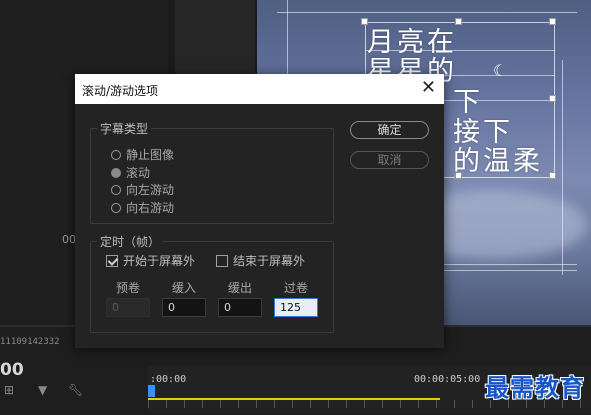 Image resolution: width=591 pixels, height=415 pixels. Describe the element at coordinates (116, 172) in the screenshot. I see `radio-button-selected` at that location.